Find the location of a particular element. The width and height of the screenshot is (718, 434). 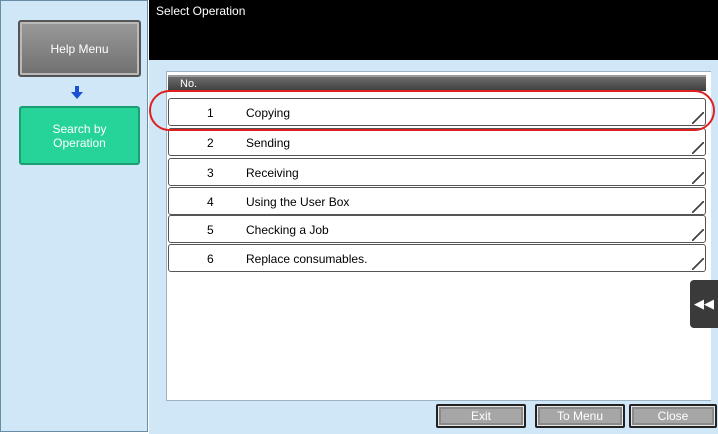

exit-button-label: Exit is located at coordinates (480, 416).